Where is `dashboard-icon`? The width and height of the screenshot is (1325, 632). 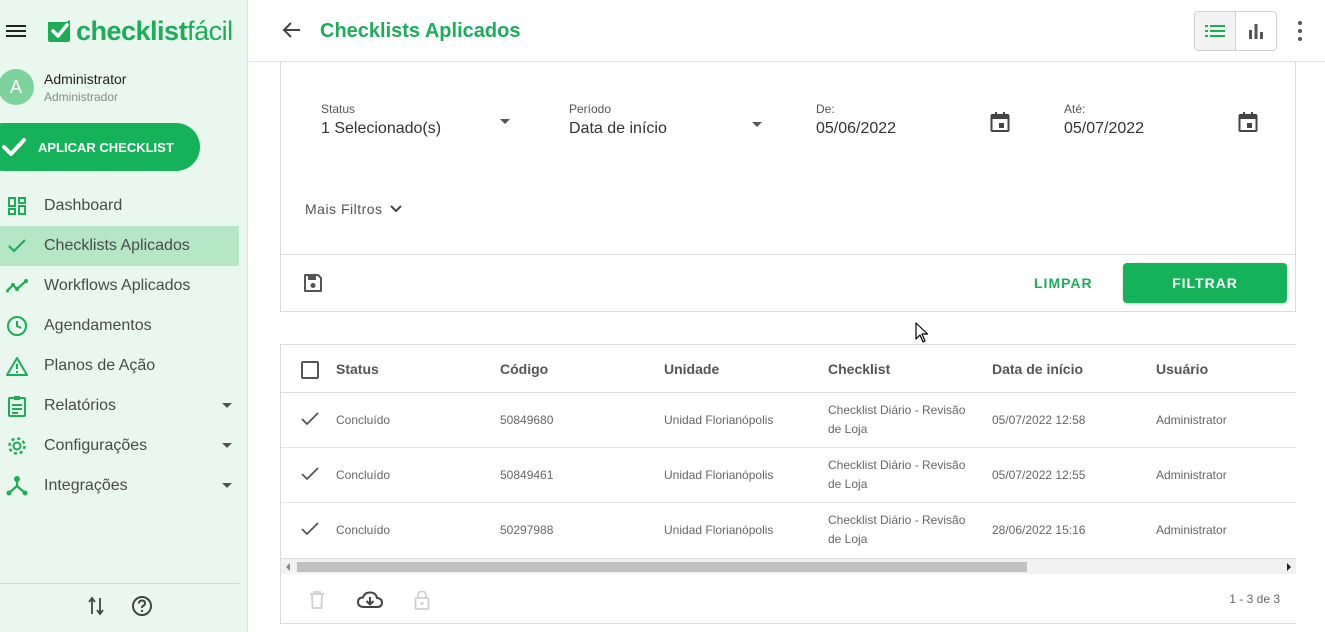 dashboard-icon is located at coordinates (17, 206).